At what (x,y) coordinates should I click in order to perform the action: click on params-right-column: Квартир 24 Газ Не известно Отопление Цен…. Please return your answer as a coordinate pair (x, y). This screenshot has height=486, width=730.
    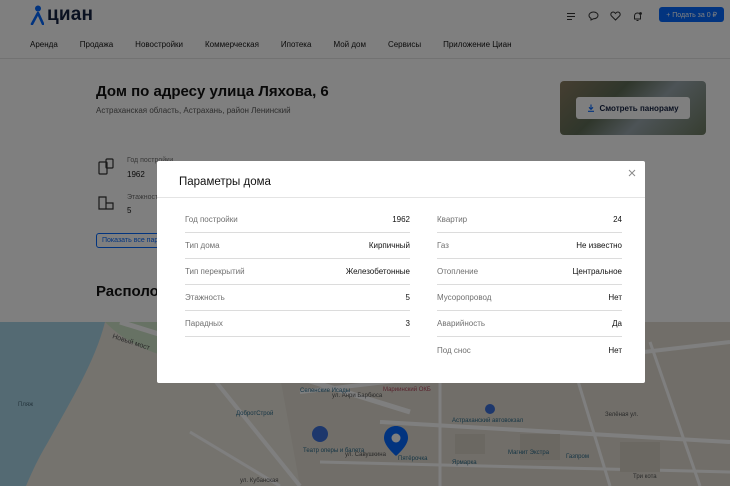
    Looking at the image, I should click on (529, 285).